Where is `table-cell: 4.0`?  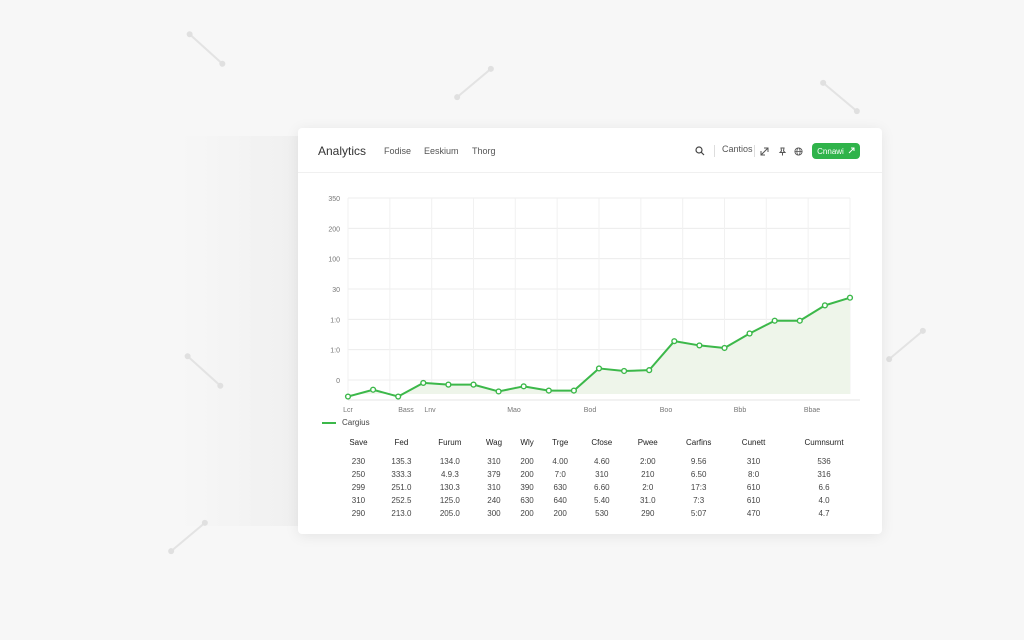
table-cell: 4.0 is located at coordinates (824, 500).